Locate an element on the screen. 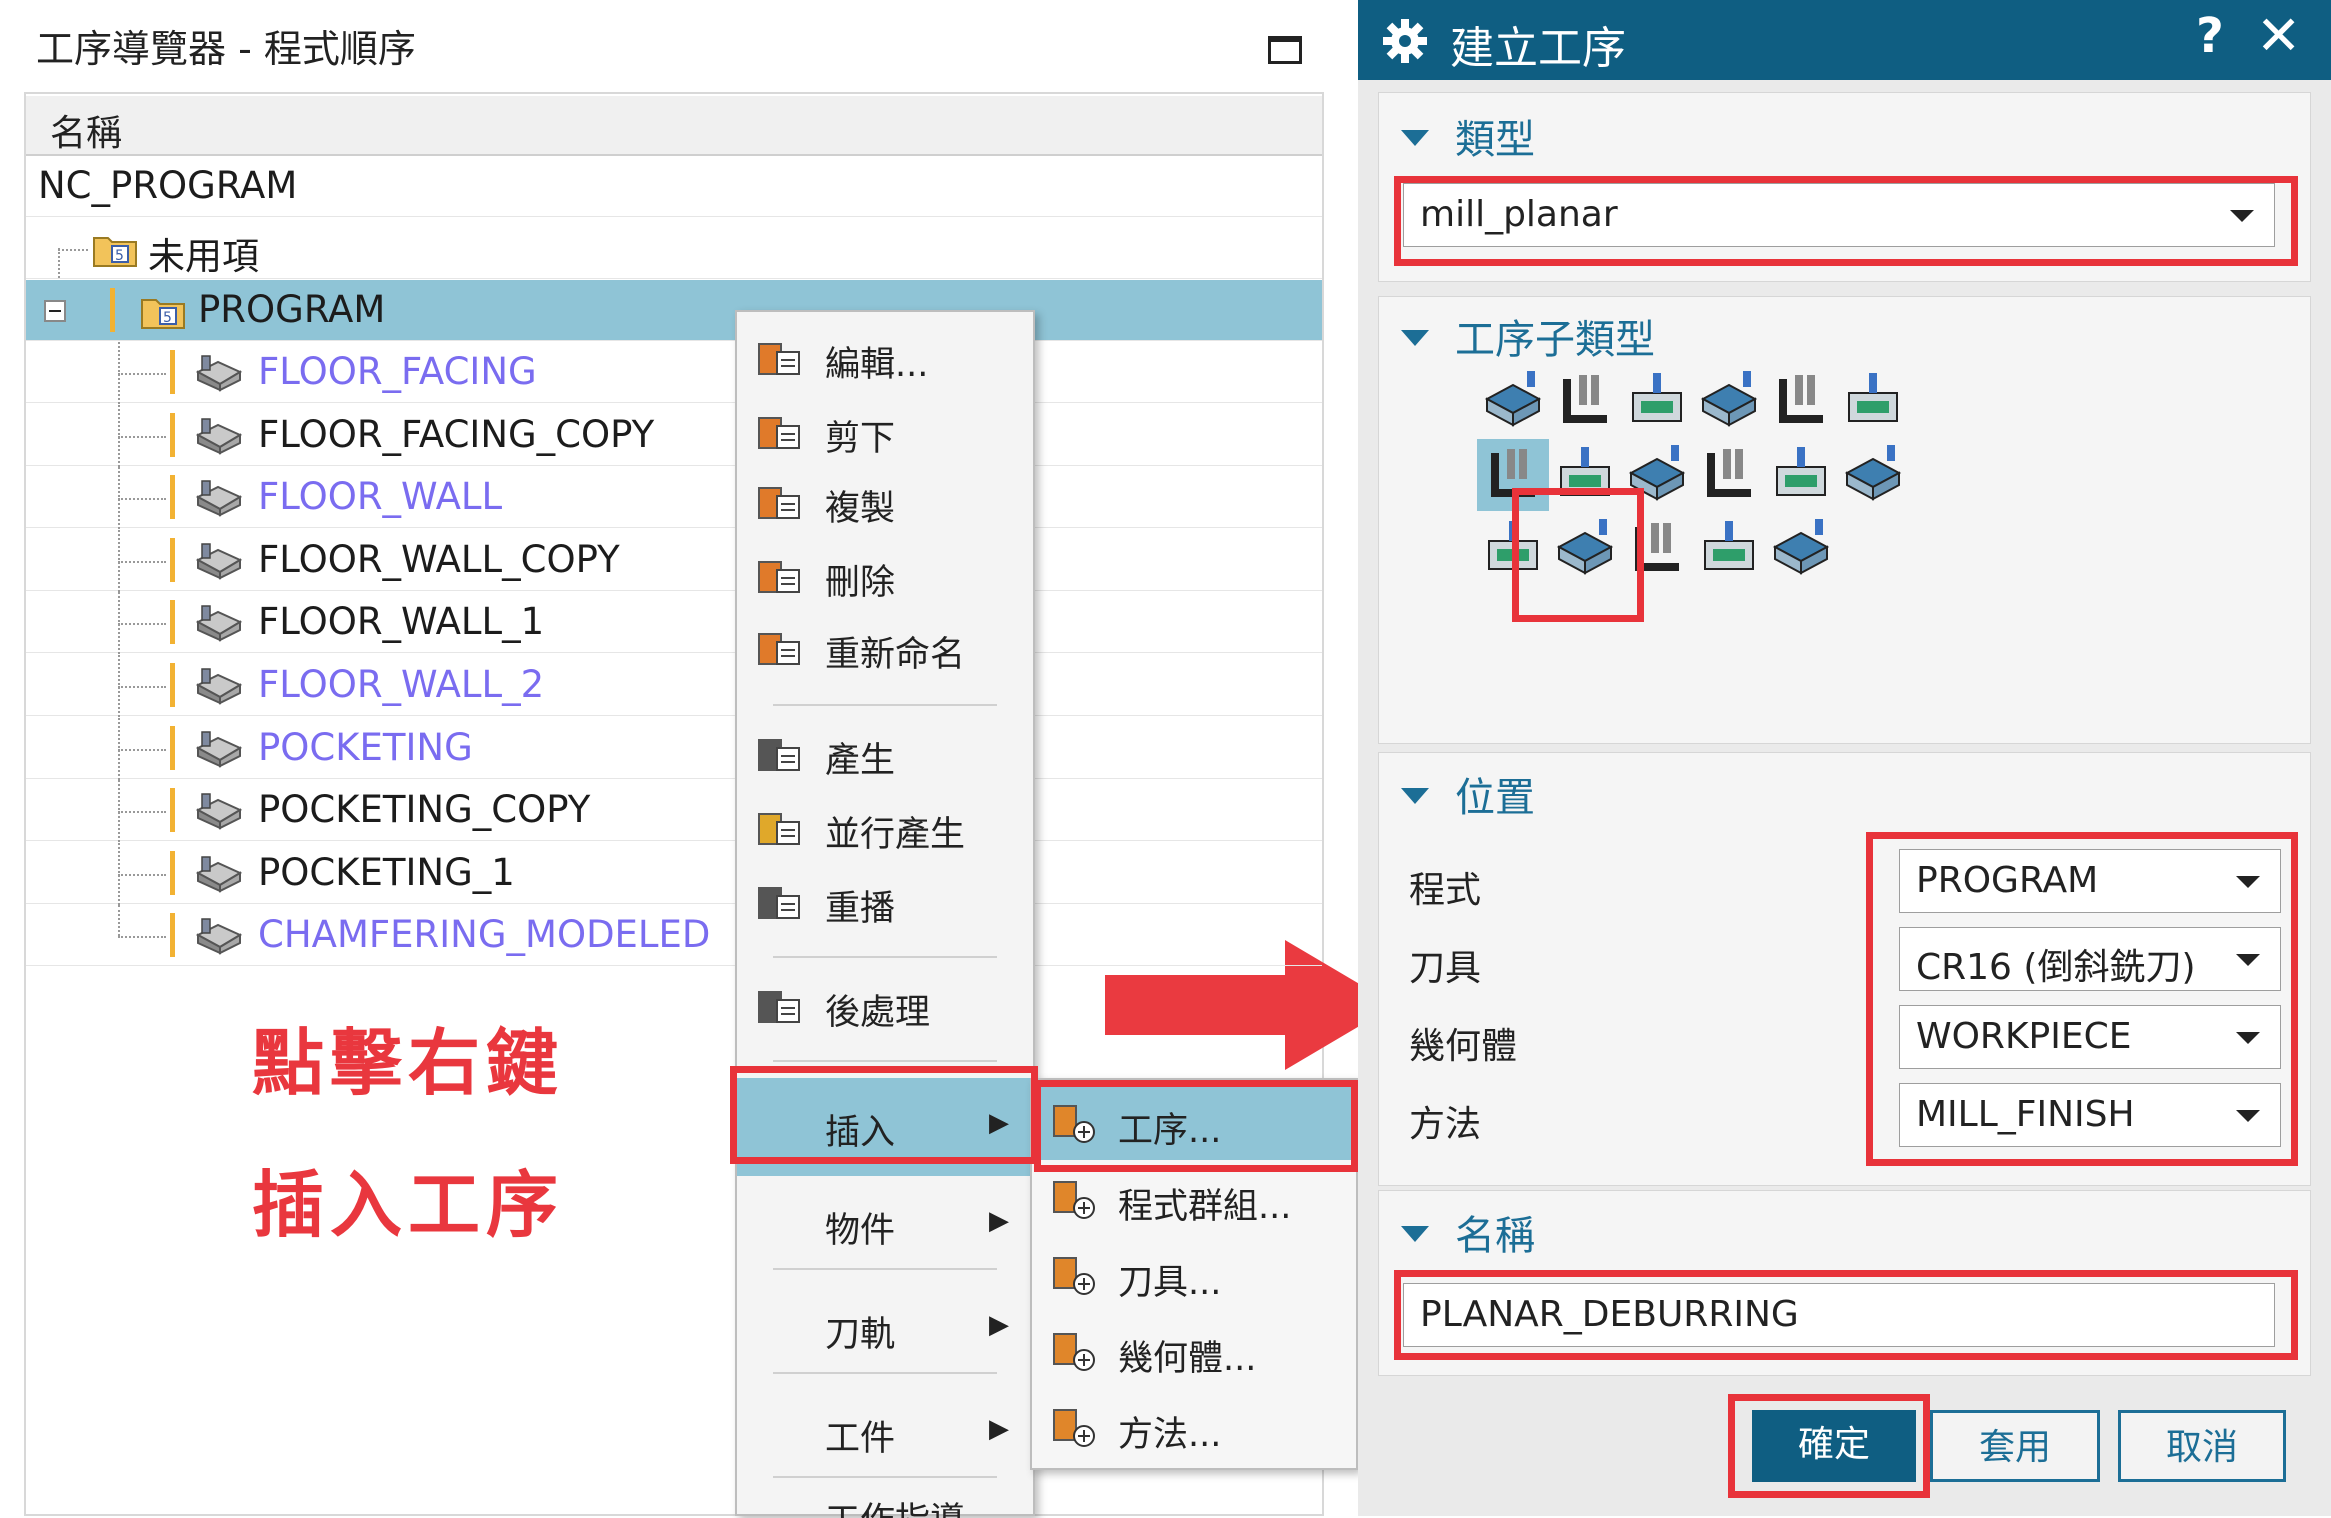 Image resolution: width=2331 pixels, height=1518 pixels. text-engrave-icon is located at coordinates (1585, 549).